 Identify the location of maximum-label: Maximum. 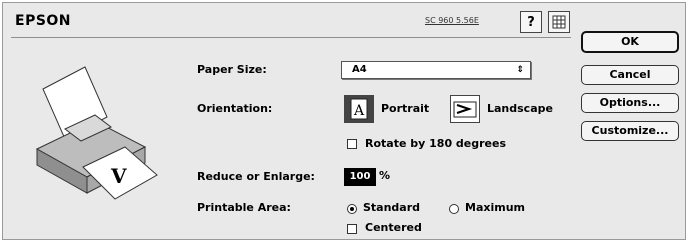
(495, 207).